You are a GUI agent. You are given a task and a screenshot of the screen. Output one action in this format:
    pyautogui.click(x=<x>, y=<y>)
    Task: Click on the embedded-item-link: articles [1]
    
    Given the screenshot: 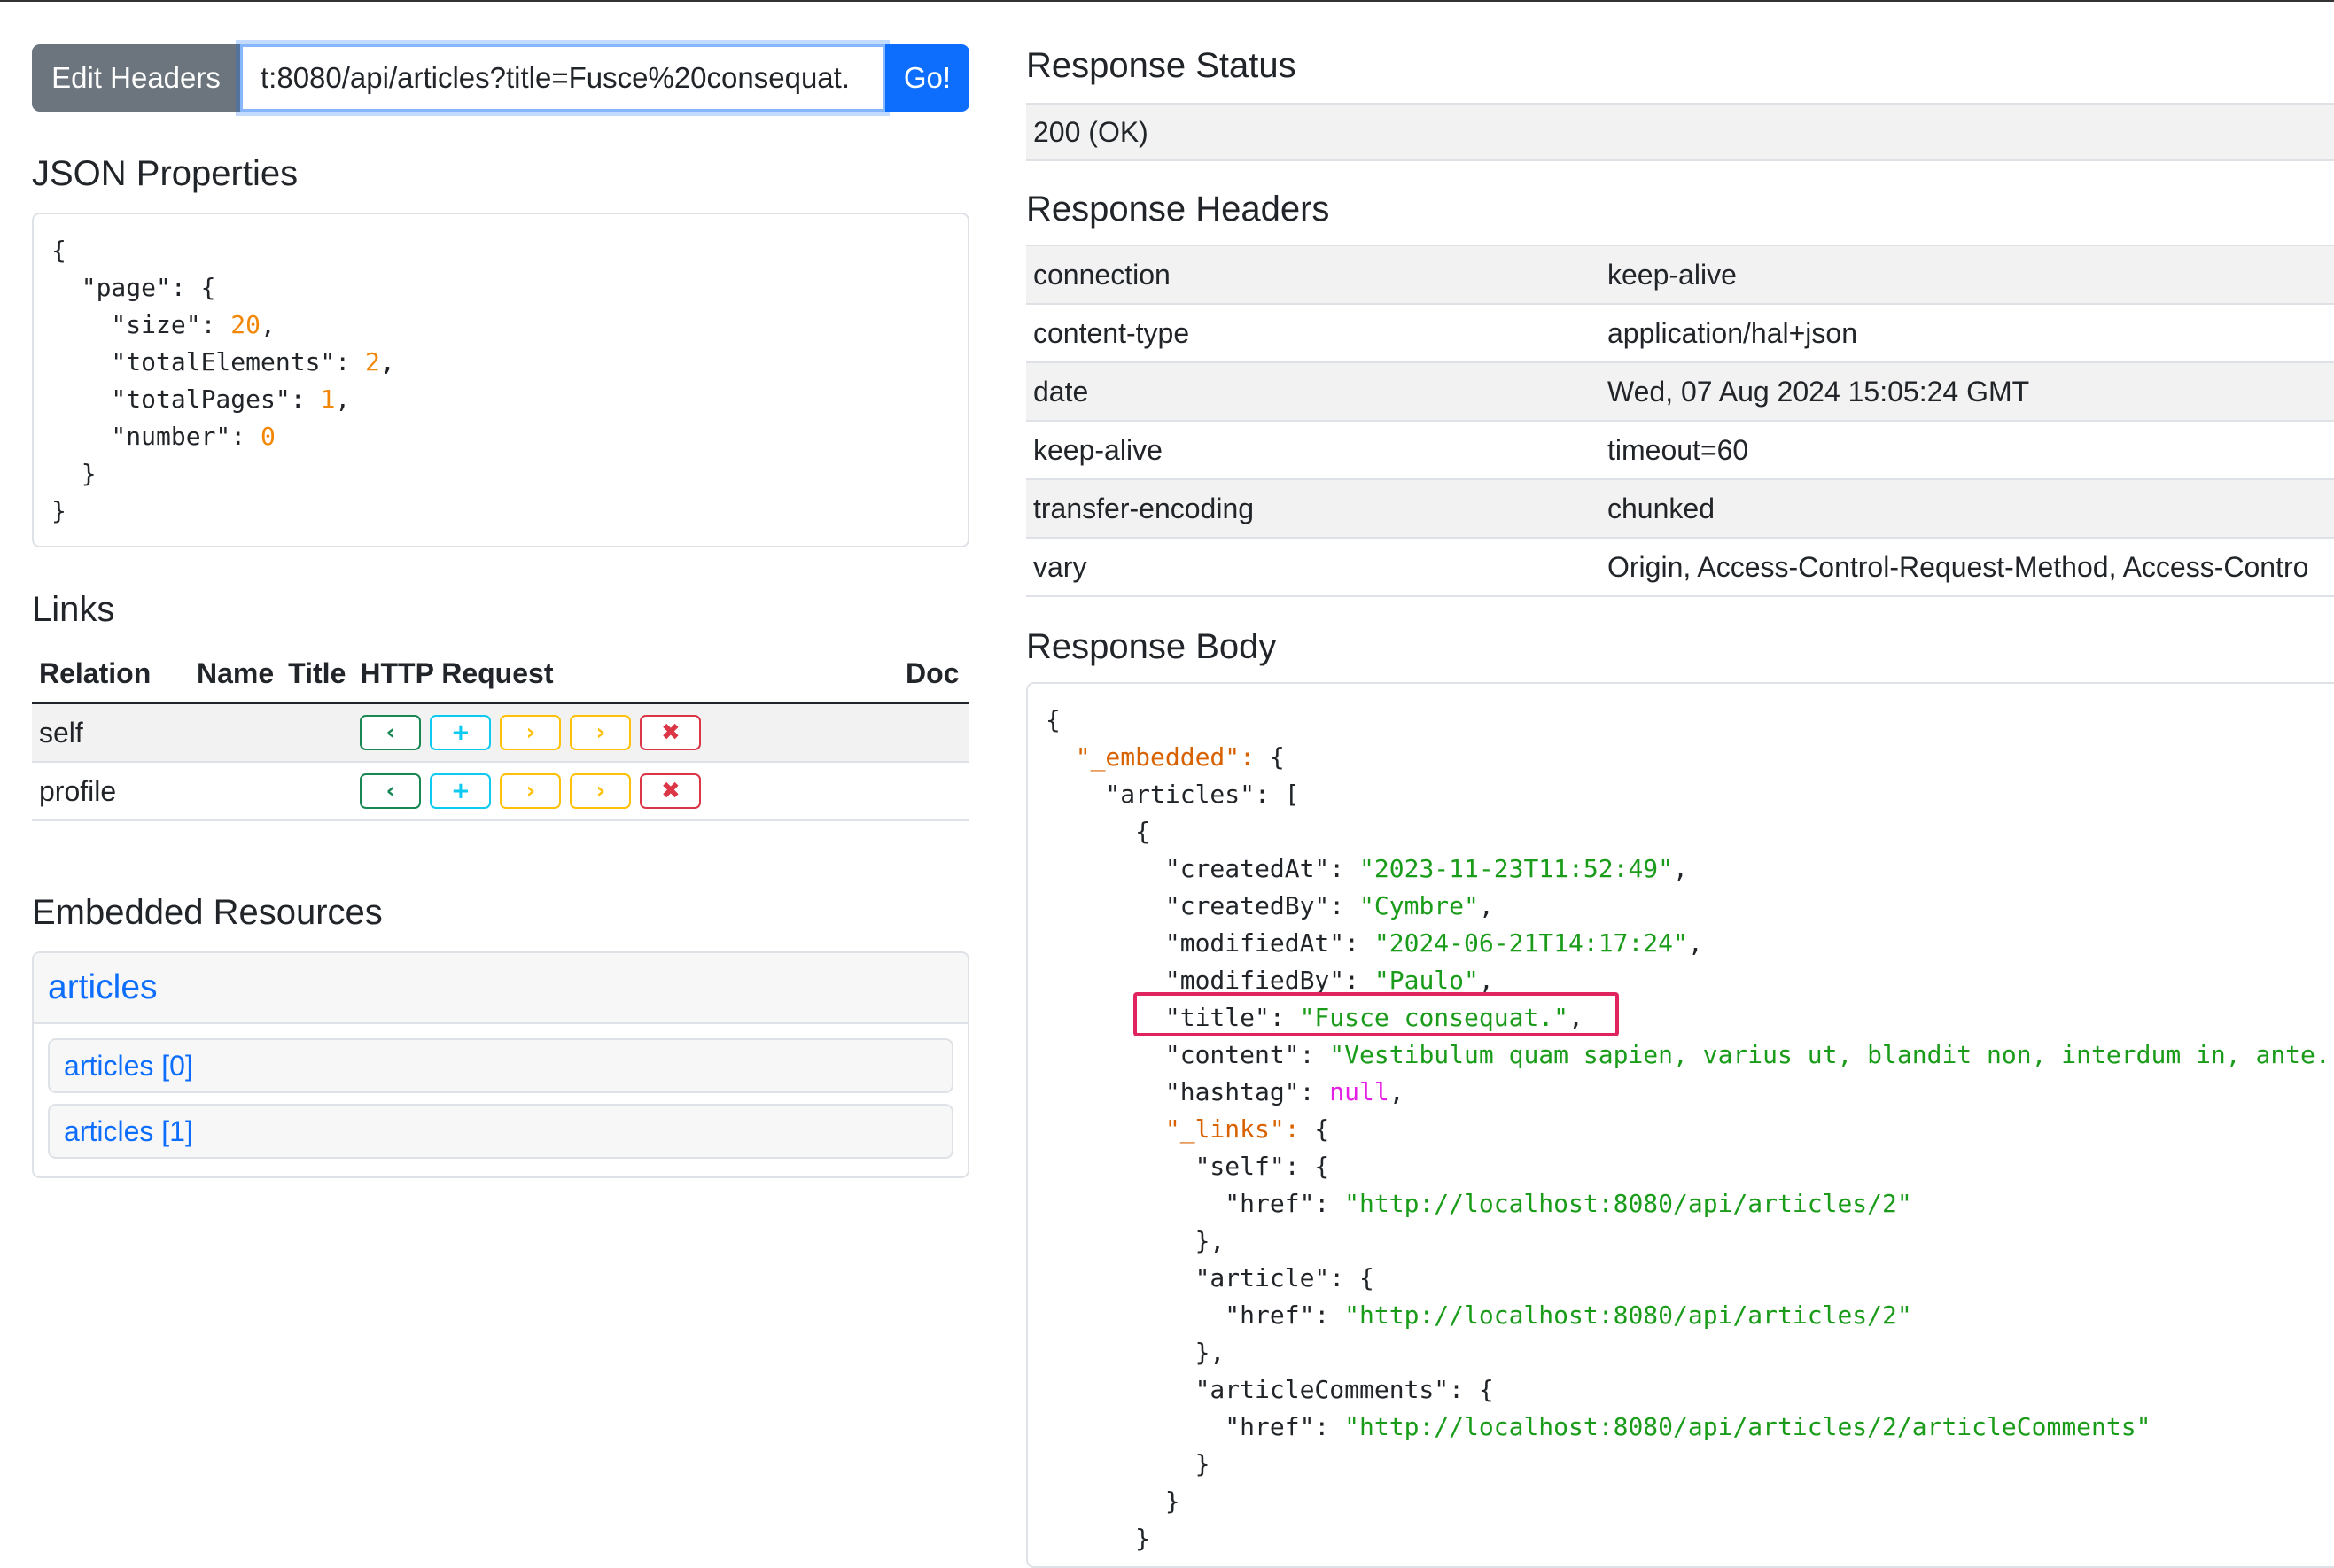 What is the action you would take?
    pyautogui.click(x=500, y=1131)
    